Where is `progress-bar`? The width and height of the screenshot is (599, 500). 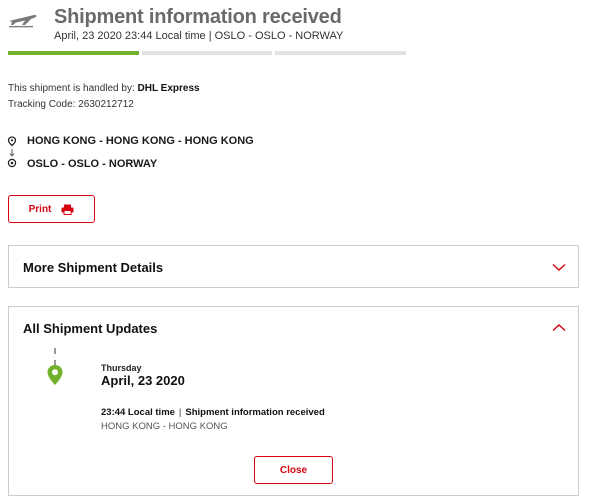
progress-bar is located at coordinates (207, 53).